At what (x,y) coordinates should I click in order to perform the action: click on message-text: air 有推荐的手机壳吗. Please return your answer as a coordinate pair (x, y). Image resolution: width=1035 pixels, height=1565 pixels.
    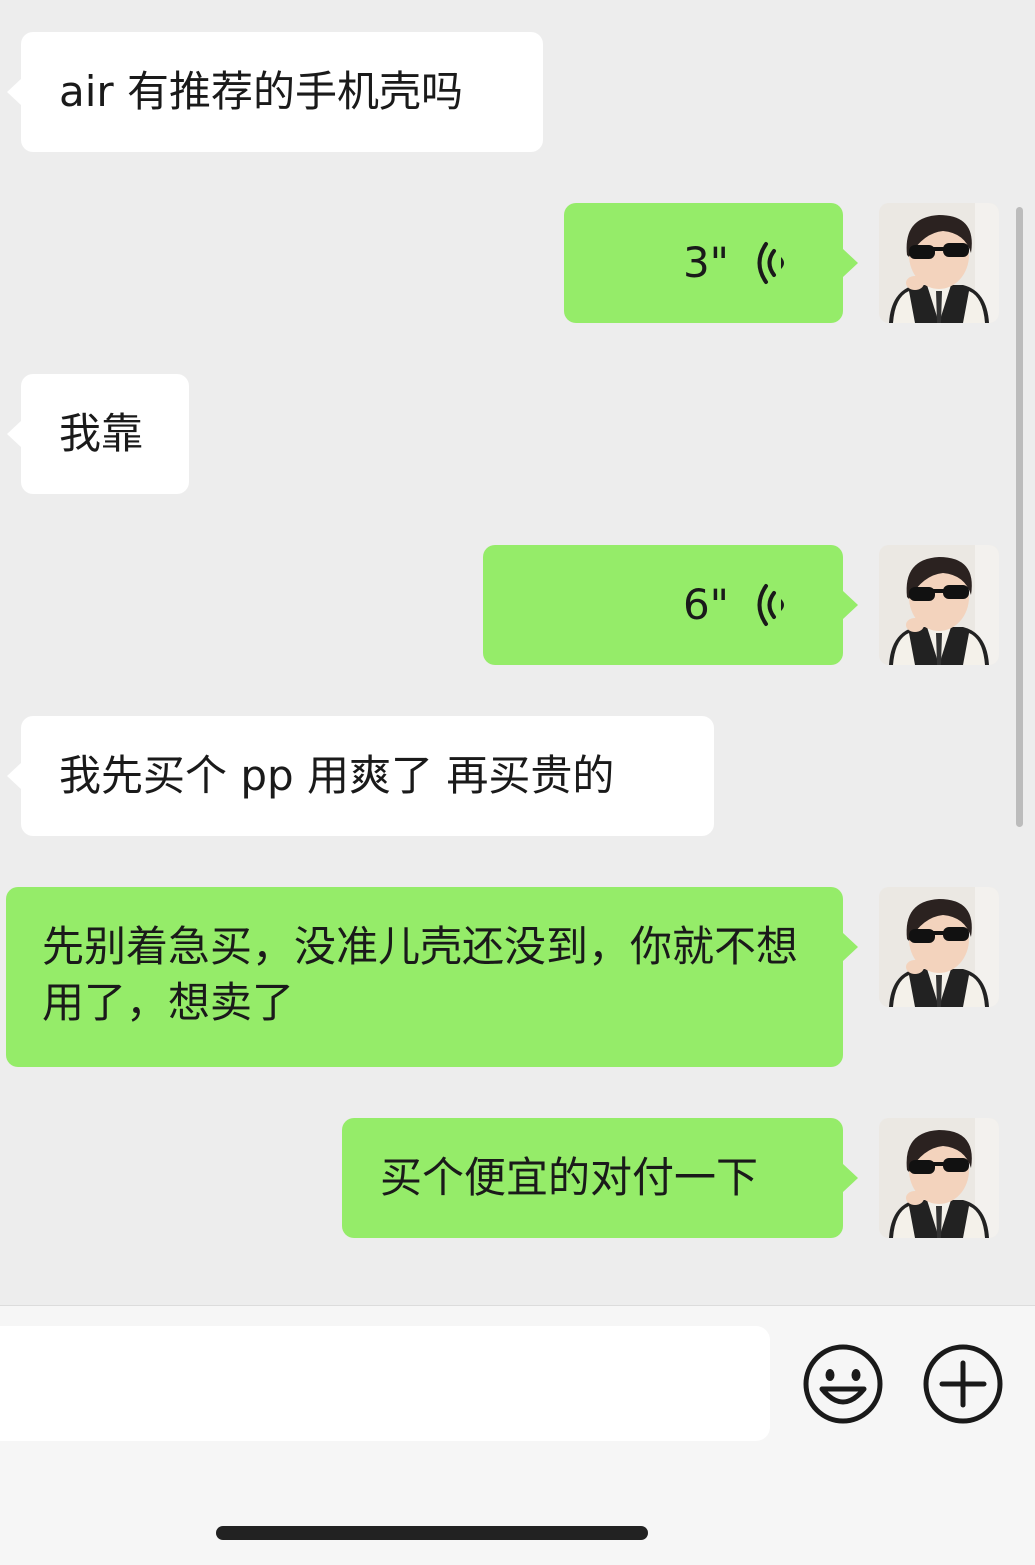
    Looking at the image, I should click on (261, 91).